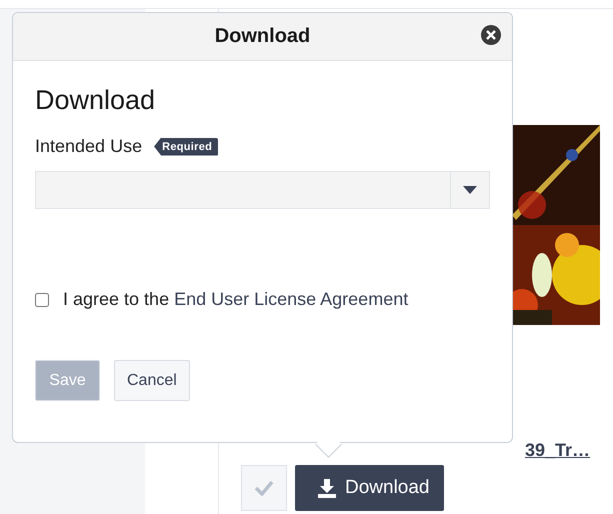 The width and height of the screenshot is (613, 514). Describe the element at coordinates (152, 380) in the screenshot. I see `cancel-button: Cancel` at that location.